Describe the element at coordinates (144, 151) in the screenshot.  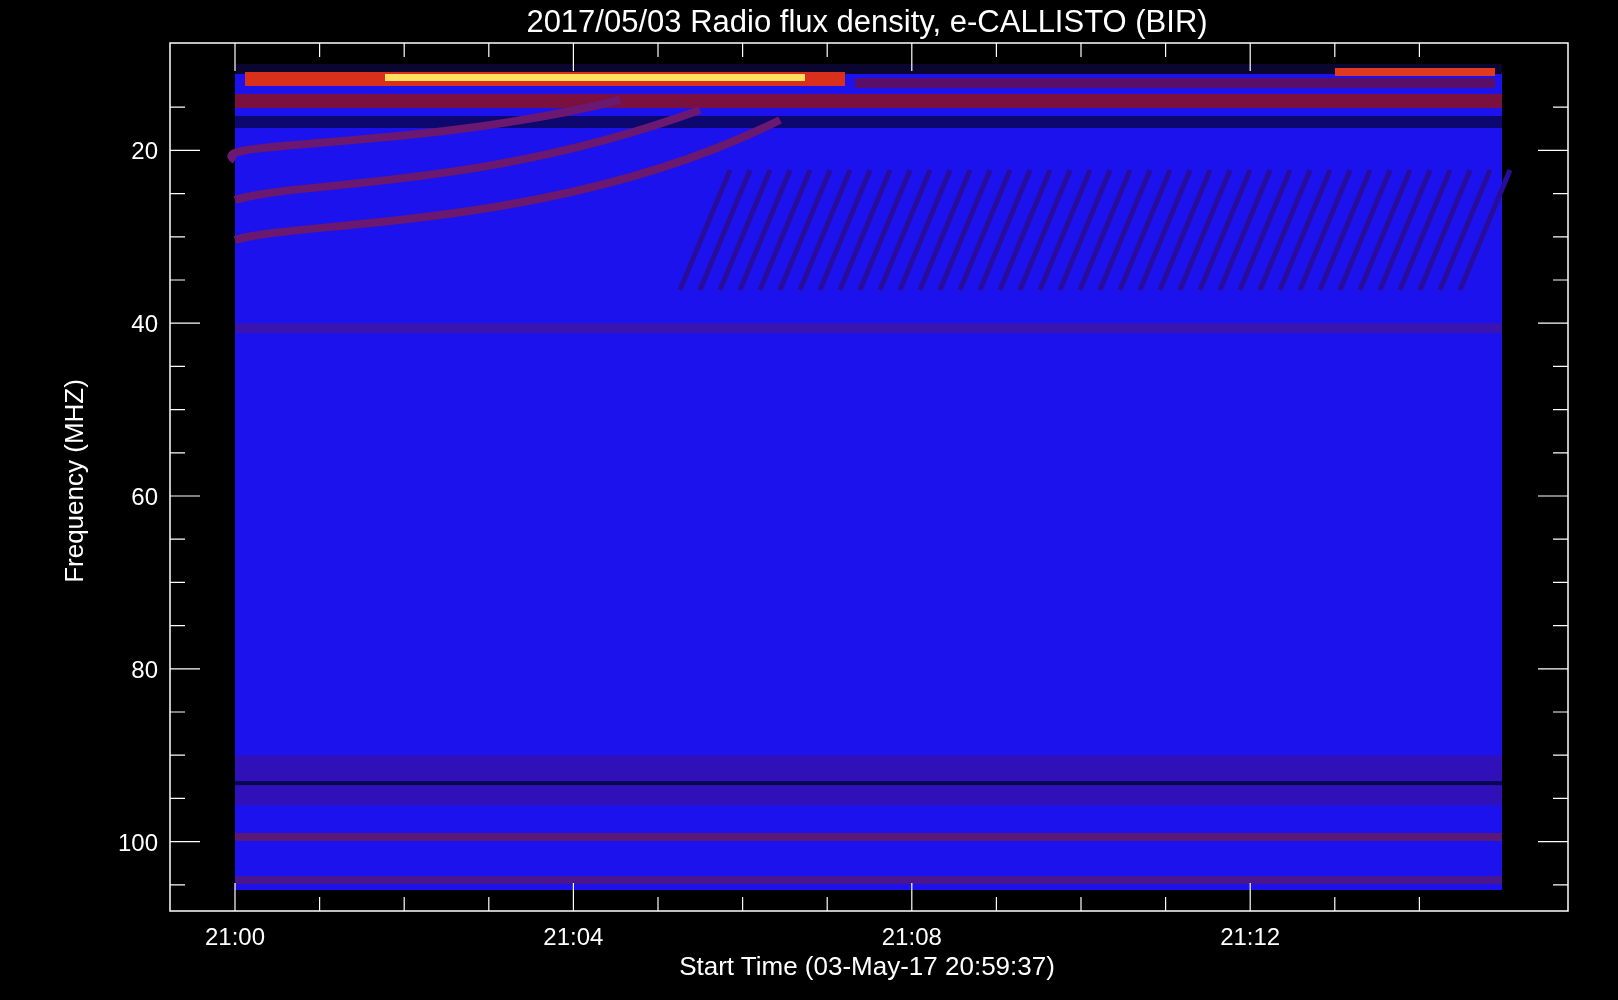
I see `axis-tick-label: 20` at that location.